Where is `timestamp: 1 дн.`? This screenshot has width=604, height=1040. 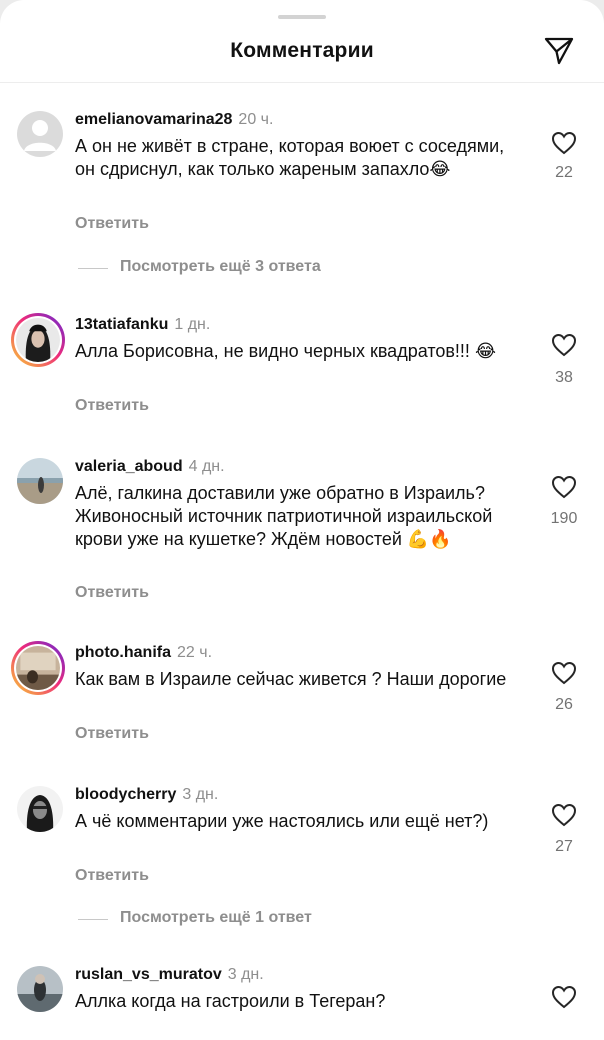
timestamp: 1 дн. is located at coordinates (192, 324).